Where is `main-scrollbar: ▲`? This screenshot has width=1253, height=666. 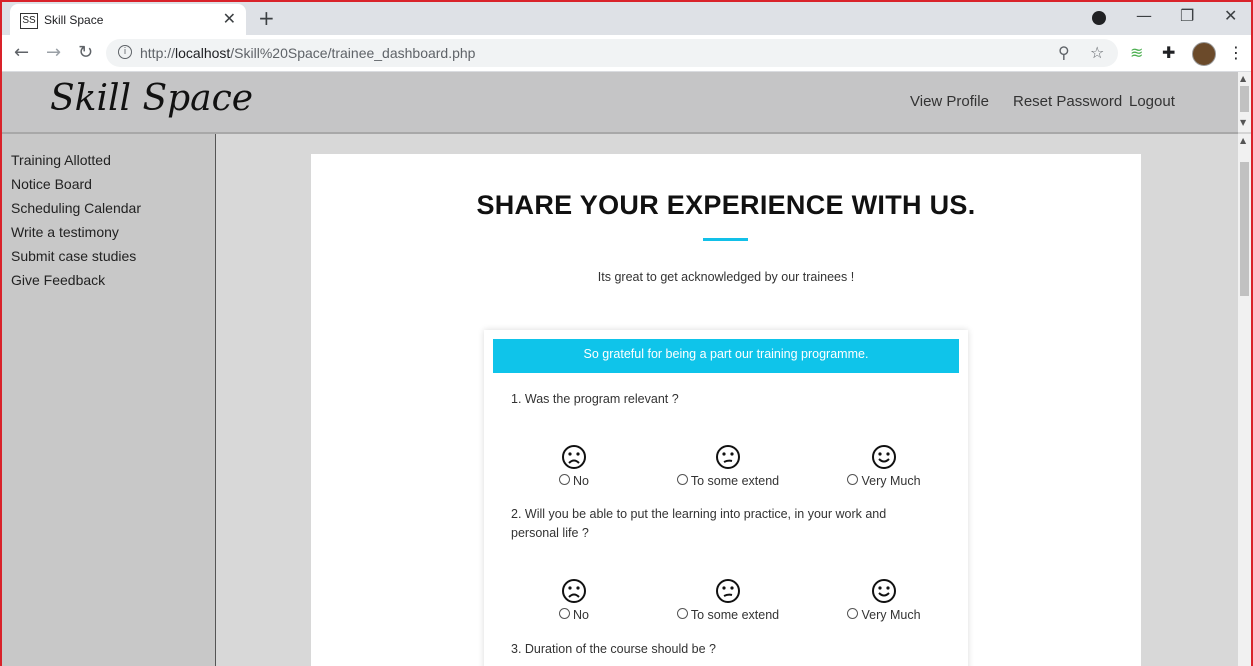 main-scrollbar: ▲ is located at coordinates (1244, 400).